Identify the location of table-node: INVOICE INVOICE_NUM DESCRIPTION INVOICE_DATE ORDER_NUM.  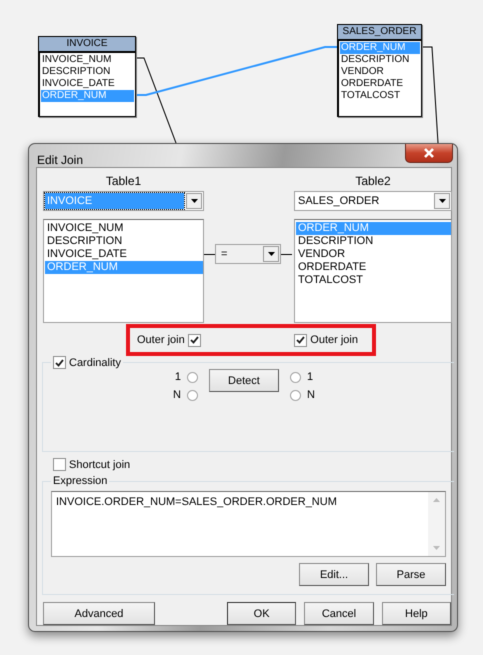
(87, 76).